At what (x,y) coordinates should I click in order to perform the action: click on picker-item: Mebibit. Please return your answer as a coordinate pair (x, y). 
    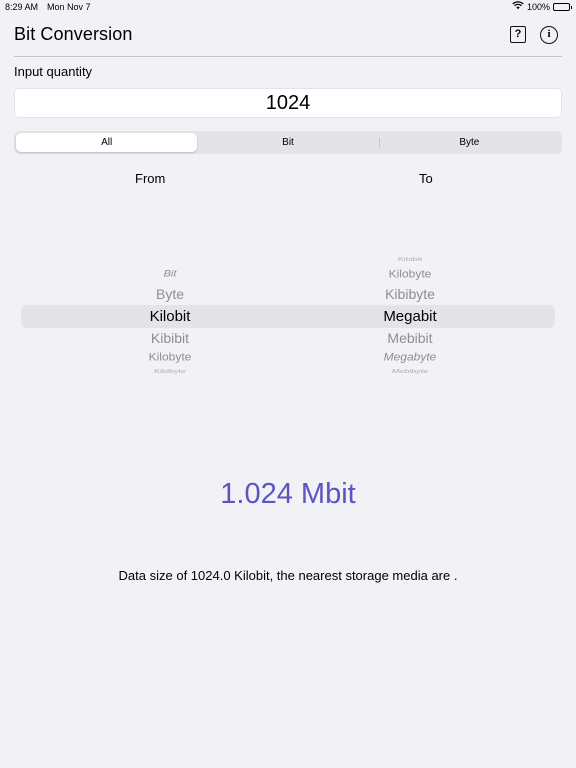
    Looking at the image, I should click on (410, 338).